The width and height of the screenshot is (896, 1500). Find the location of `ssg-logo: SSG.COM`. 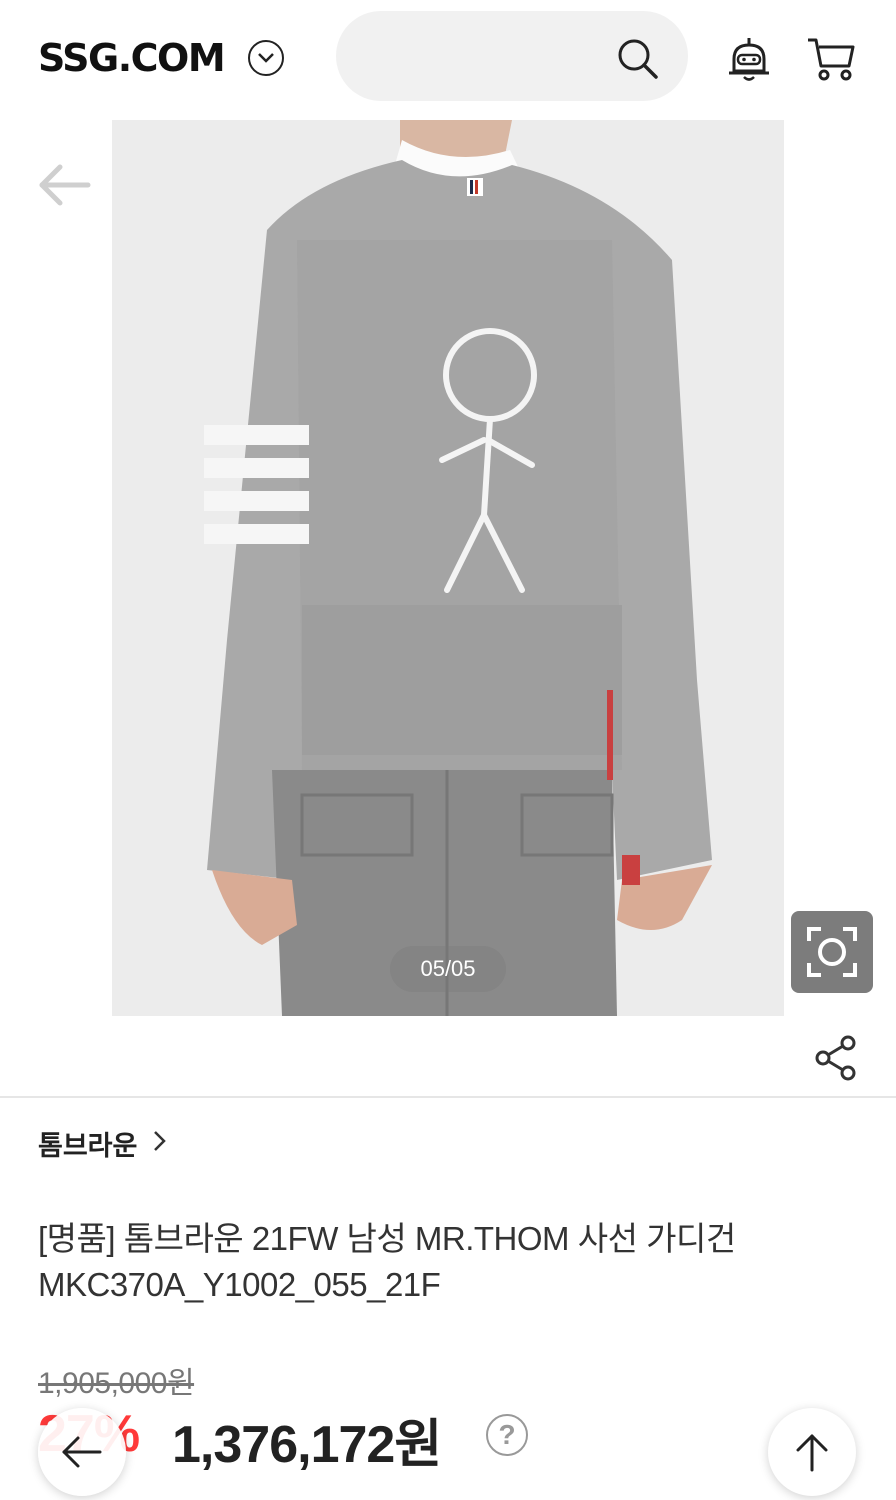

ssg-logo: SSG.COM is located at coordinates (132, 58).